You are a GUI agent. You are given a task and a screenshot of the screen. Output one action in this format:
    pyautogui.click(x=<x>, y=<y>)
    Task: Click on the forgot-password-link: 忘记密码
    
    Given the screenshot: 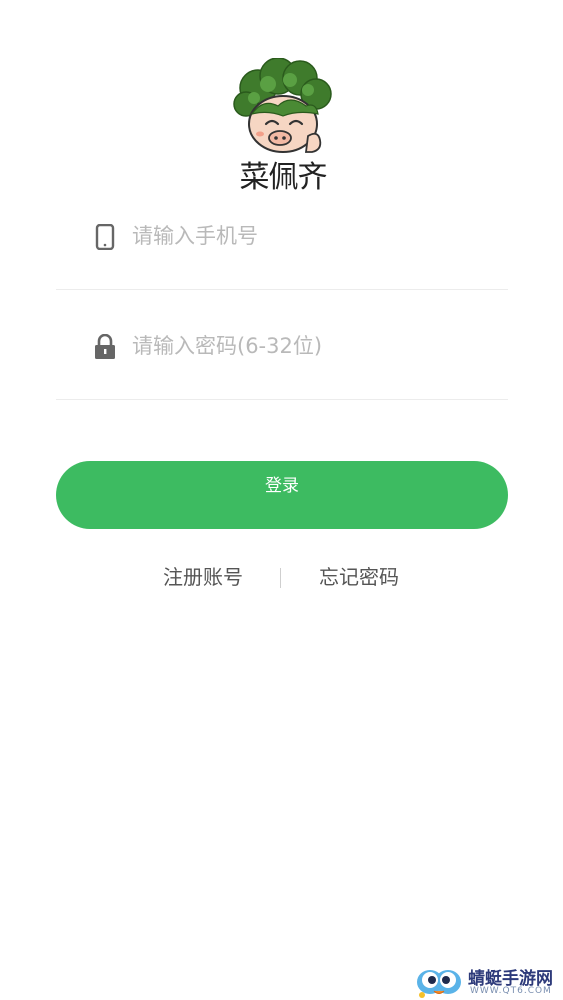 What is the action you would take?
    pyautogui.click(x=359, y=577)
    